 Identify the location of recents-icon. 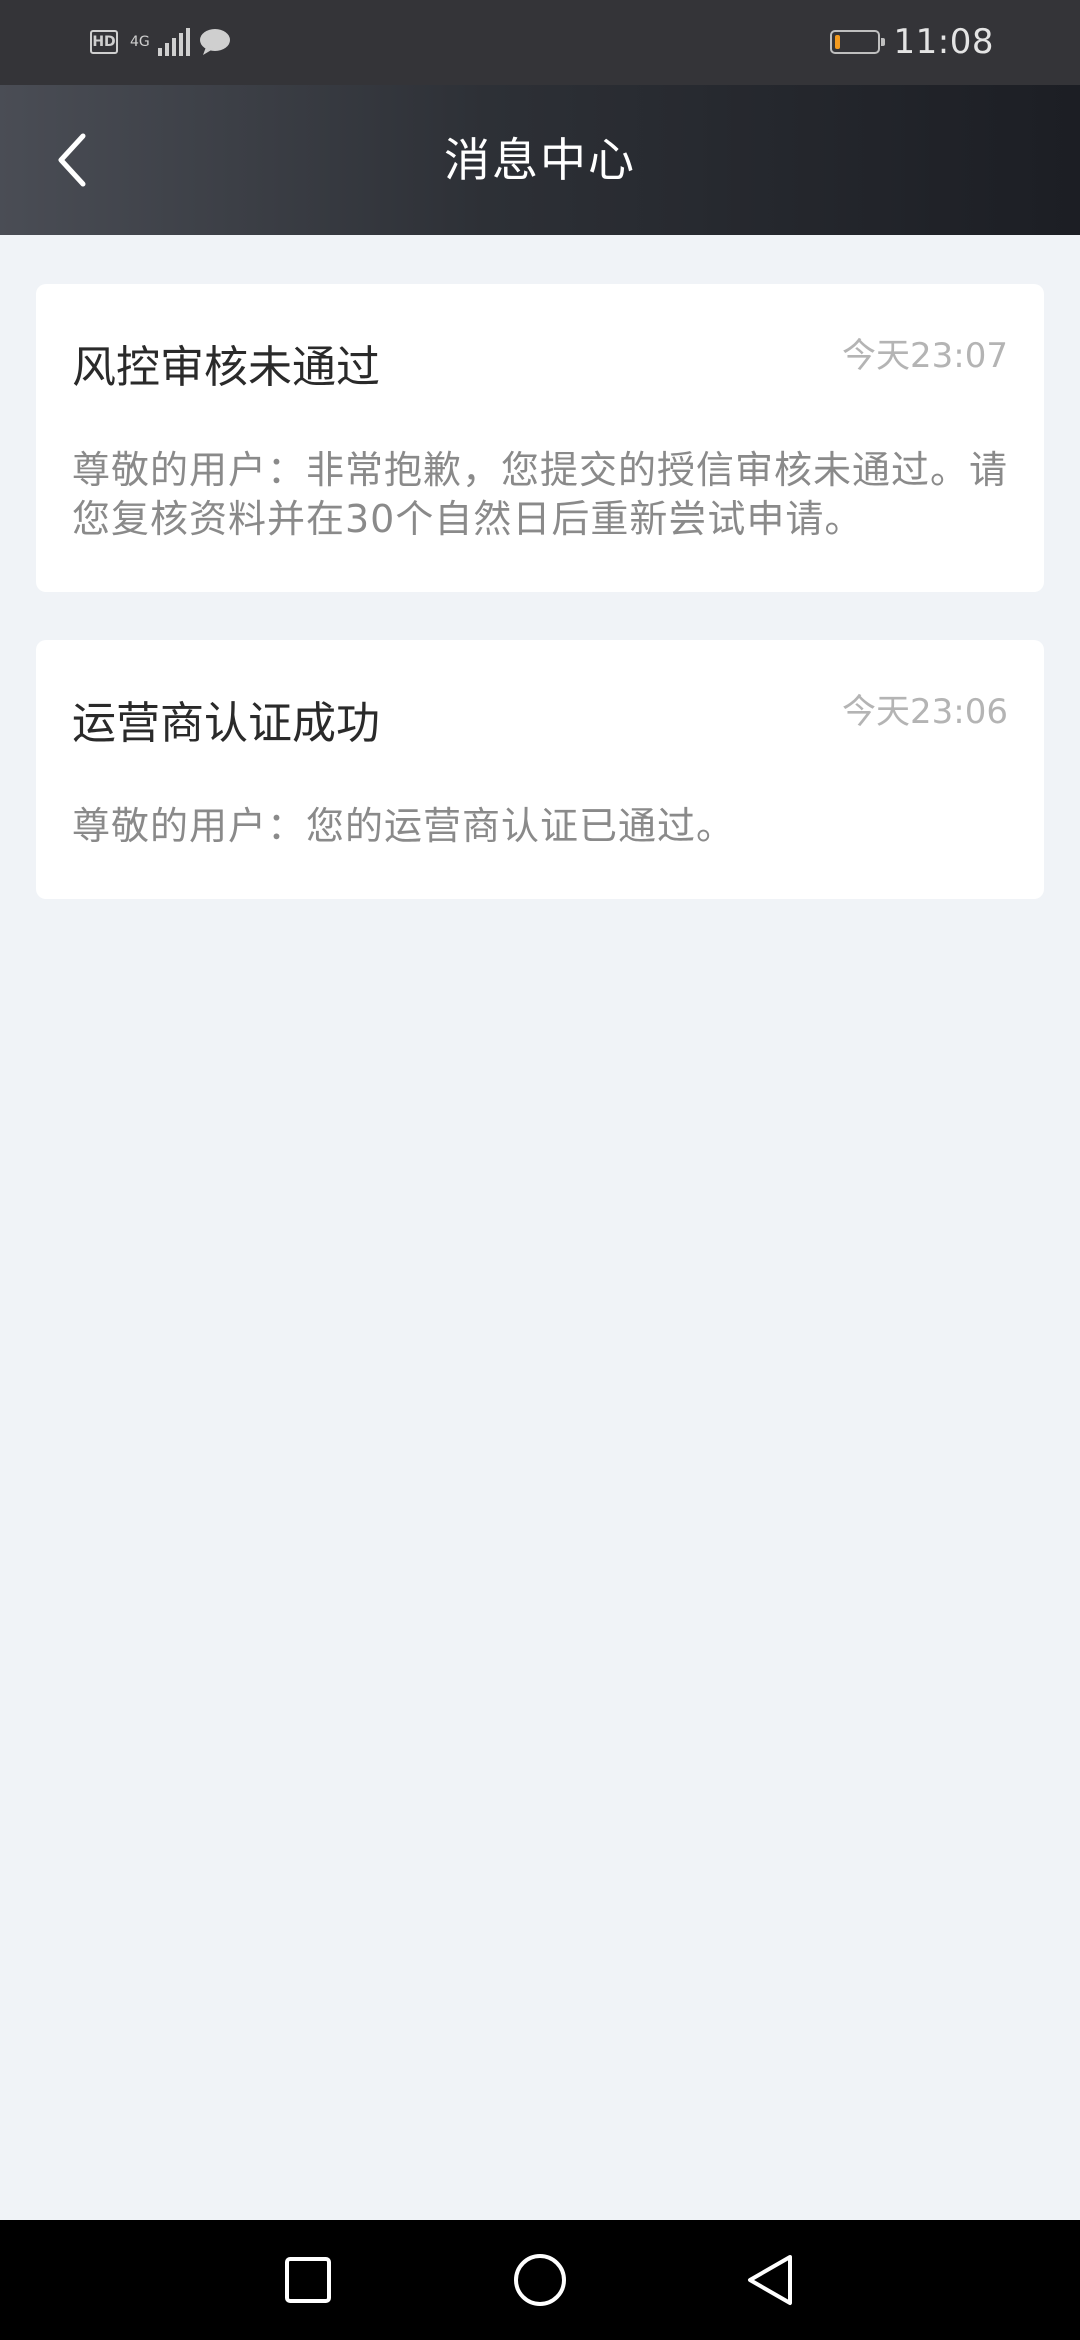
(308, 2280).